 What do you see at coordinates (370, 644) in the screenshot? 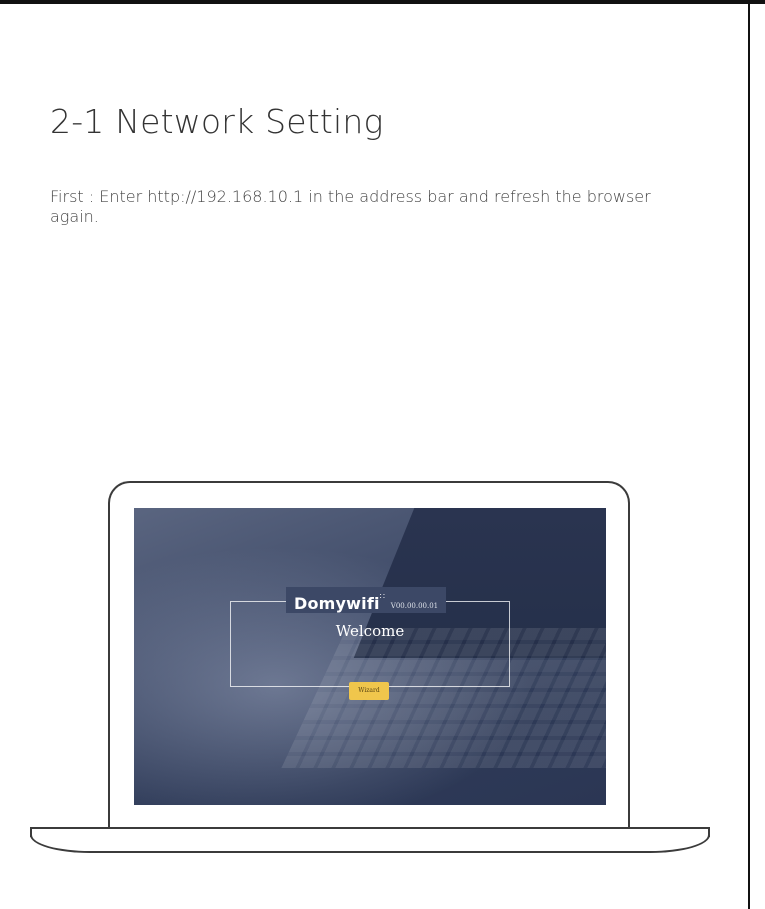
I see `welcome-box` at bounding box center [370, 644].